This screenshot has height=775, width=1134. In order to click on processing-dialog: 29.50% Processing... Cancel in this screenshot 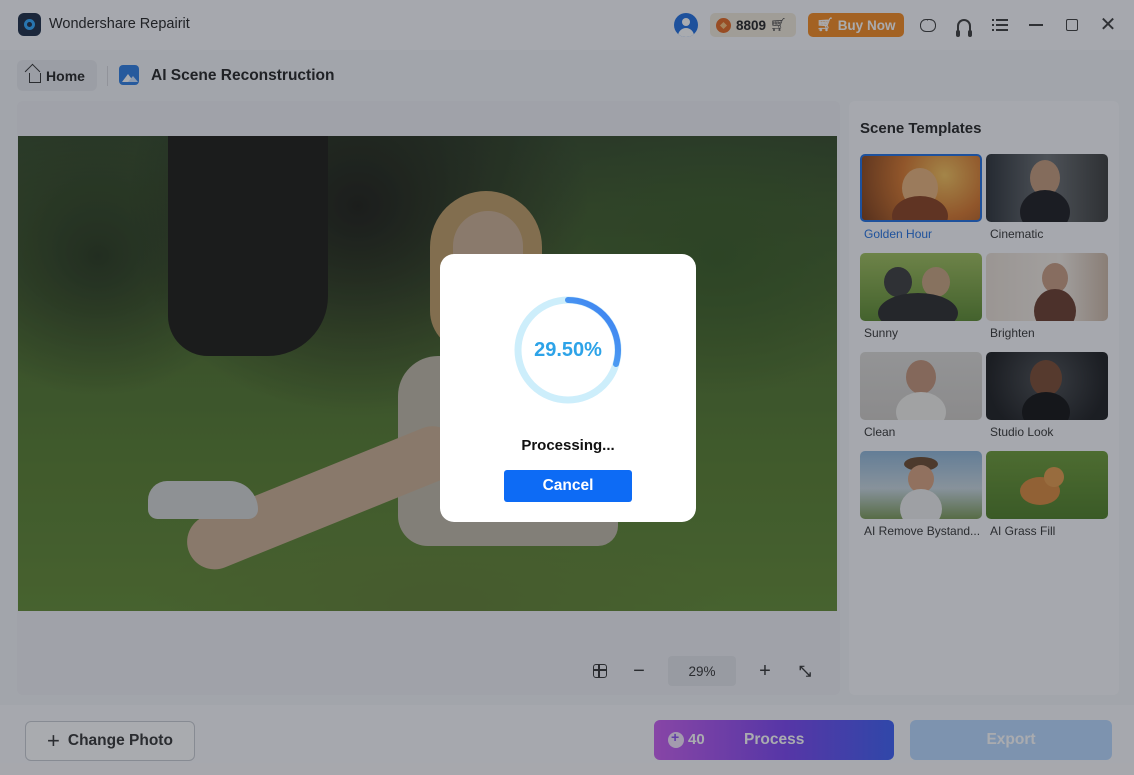, I will do `click(568, 388)`.